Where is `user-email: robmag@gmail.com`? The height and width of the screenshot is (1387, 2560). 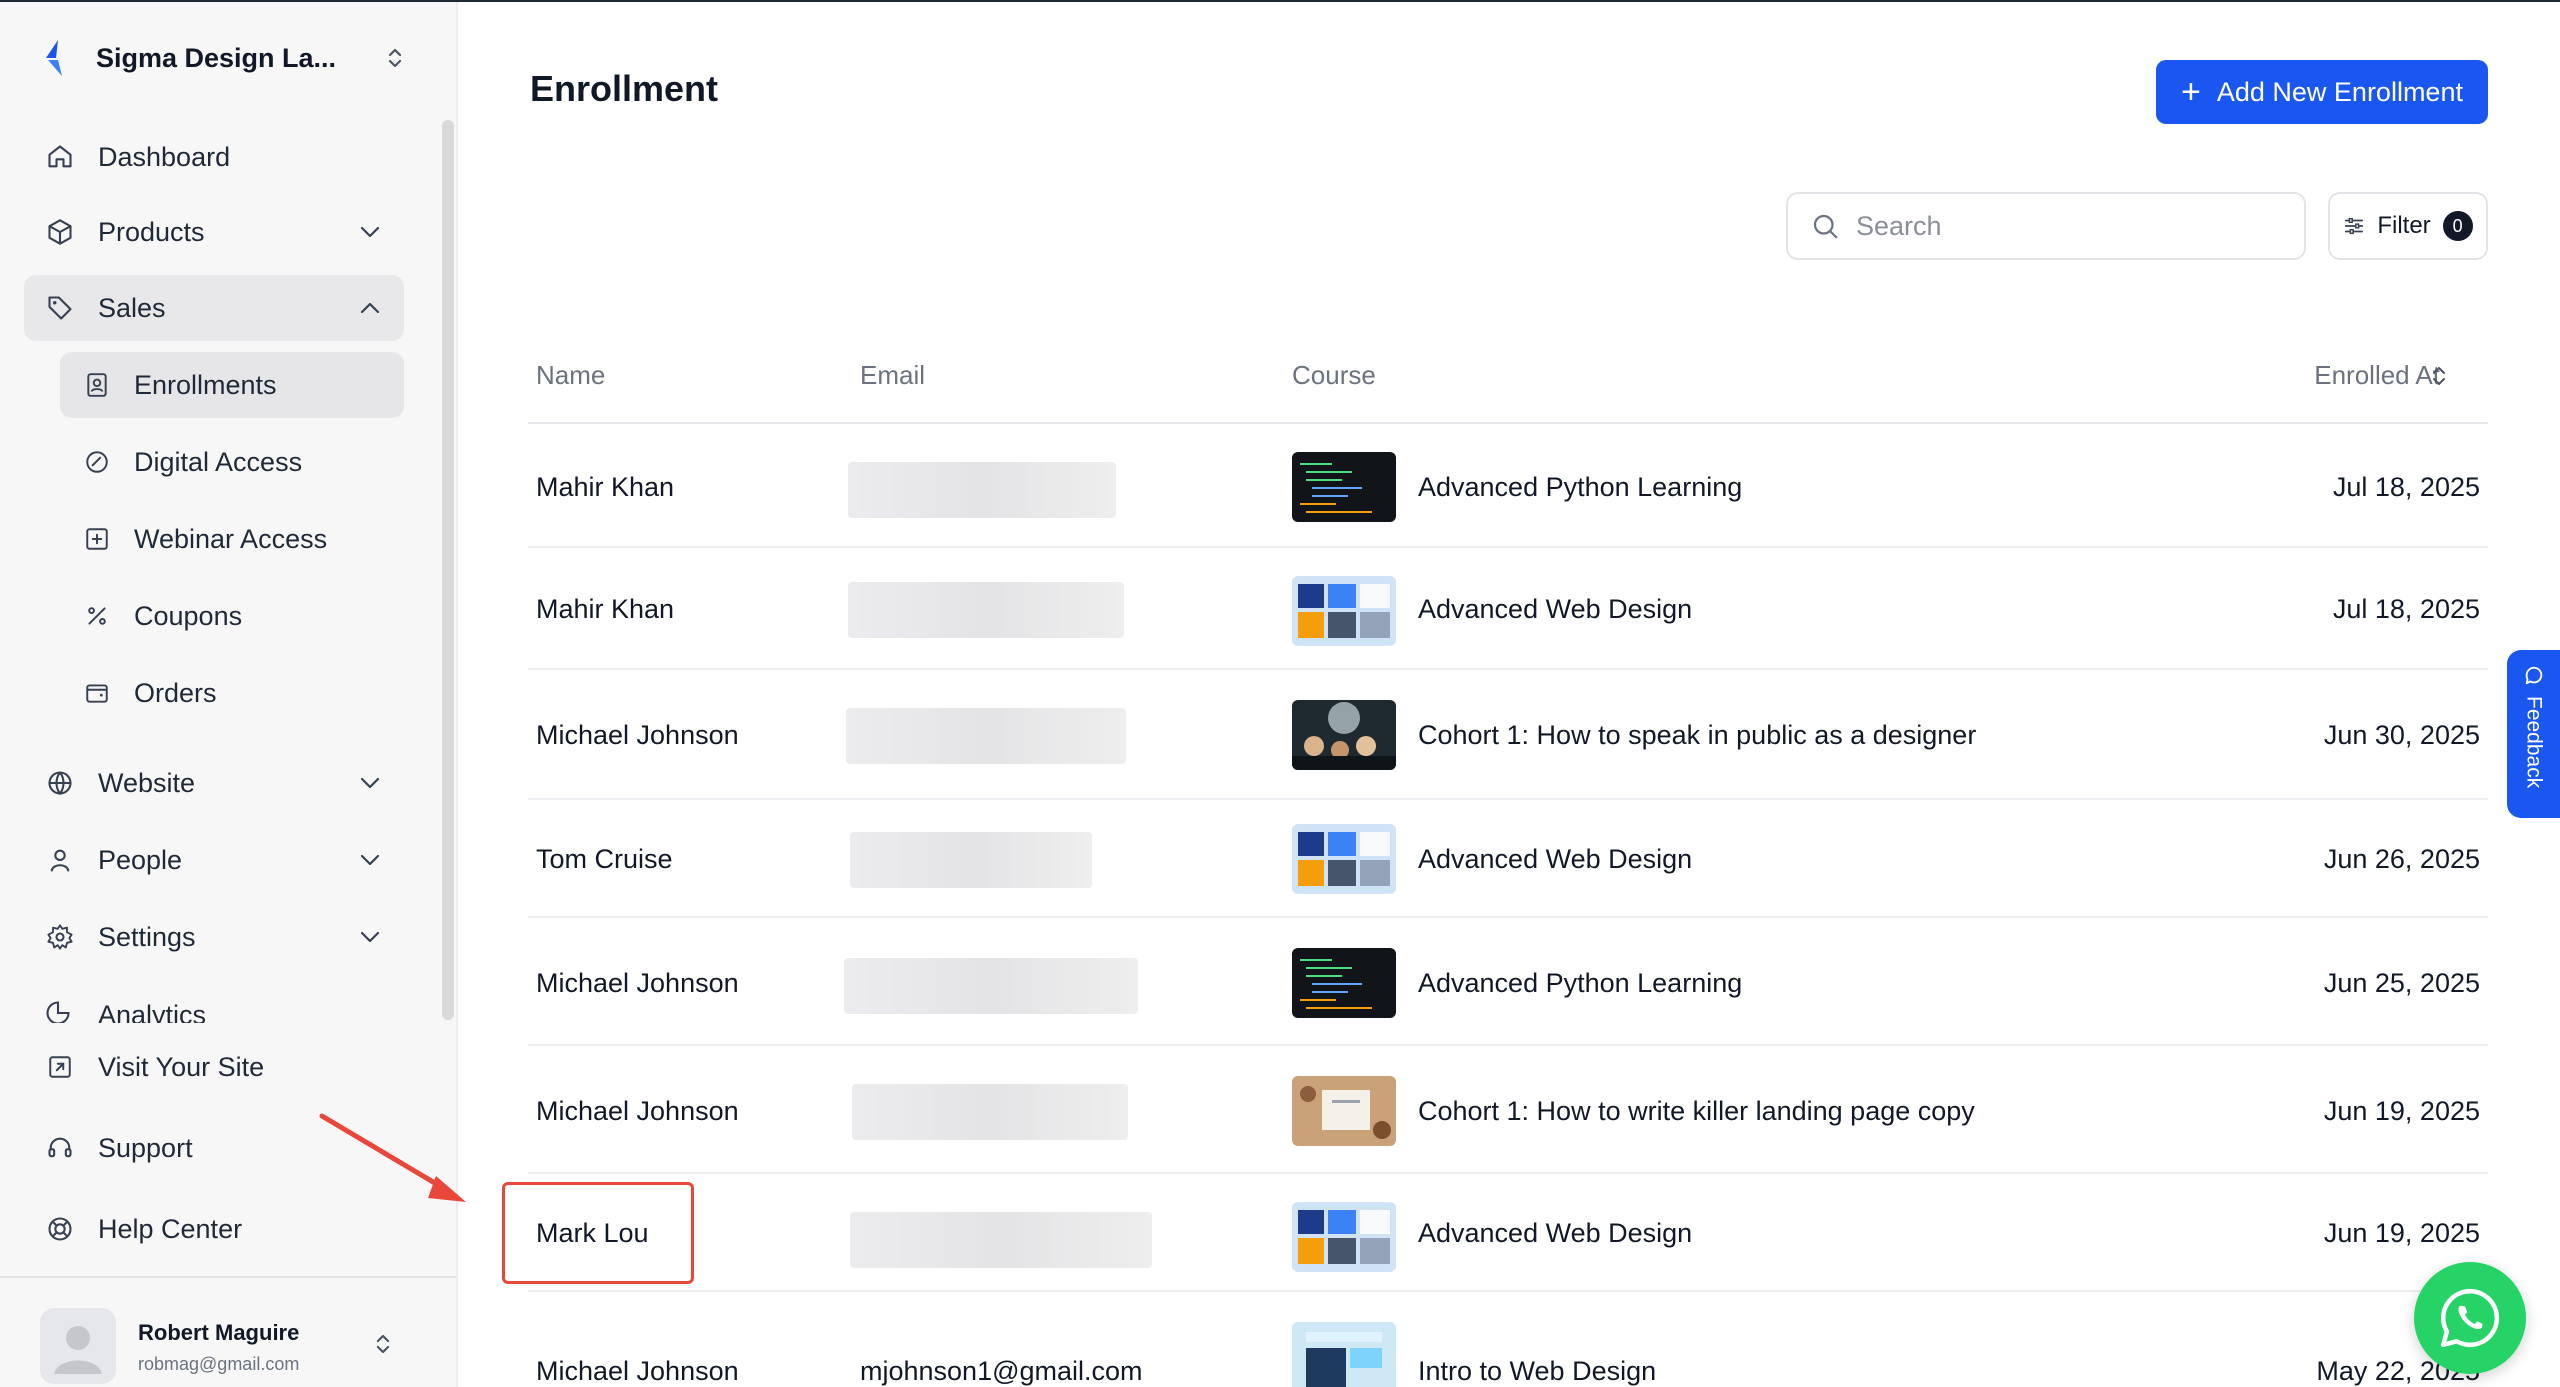
user-email: robmag@gmail.com is located at coordinates (219, 1364).